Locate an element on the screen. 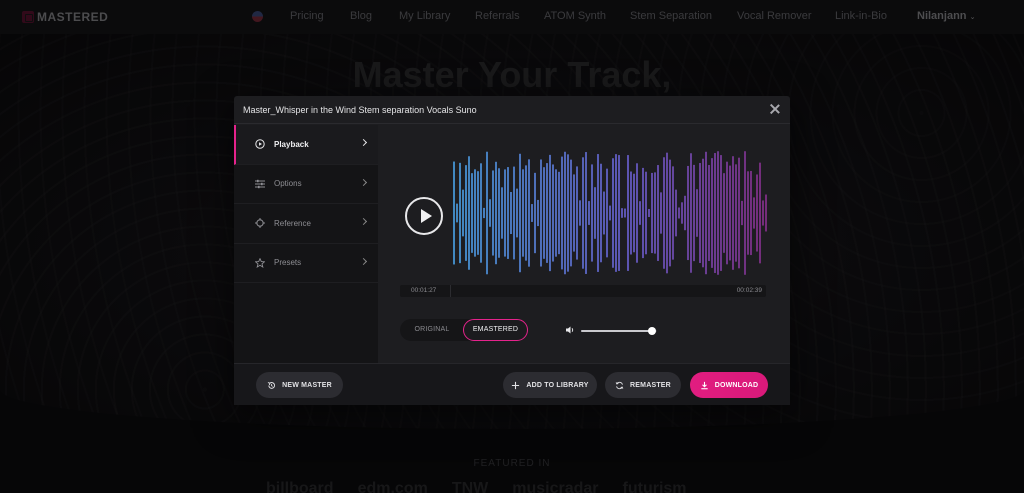 The width and height of the screenshot is (1024, 493). star-icon is located at coordinates (260, 262).